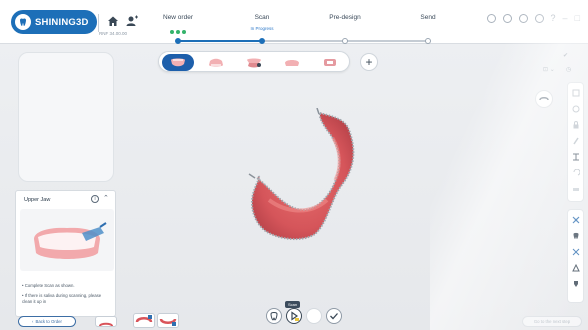  I want to click on brush-icon, so click(576, 141).